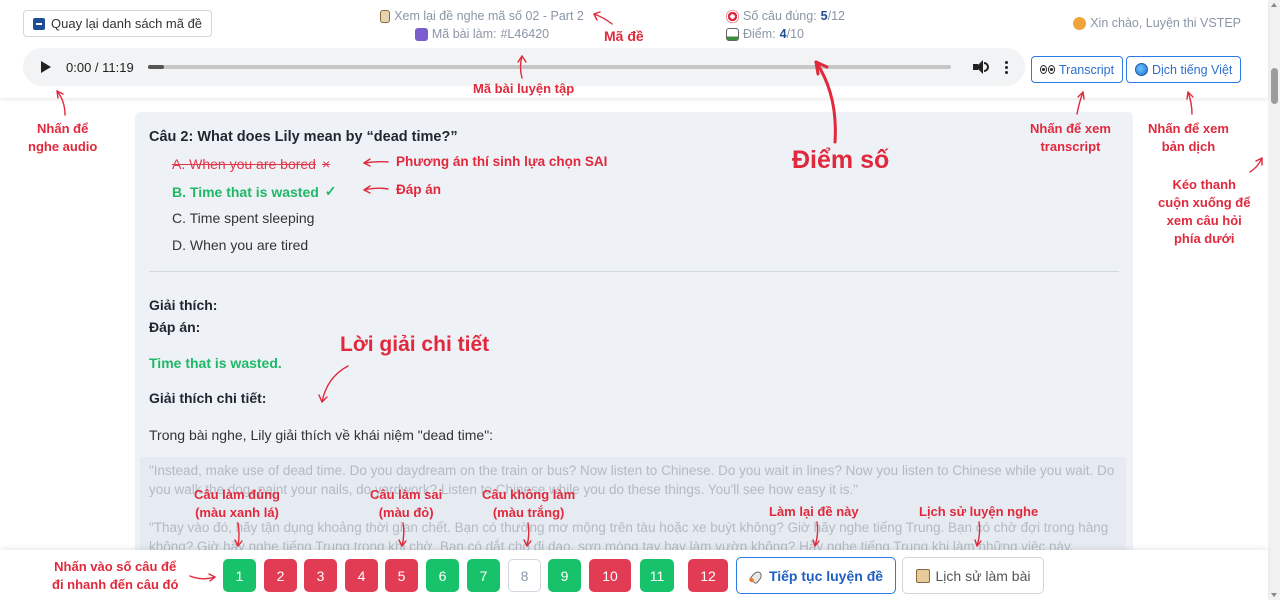 The height and width of the screenshot is (600, 1280). Describe the element at coordinates (1274, 86) in the screenshot. I see `scrollbar-thumb` at that location.